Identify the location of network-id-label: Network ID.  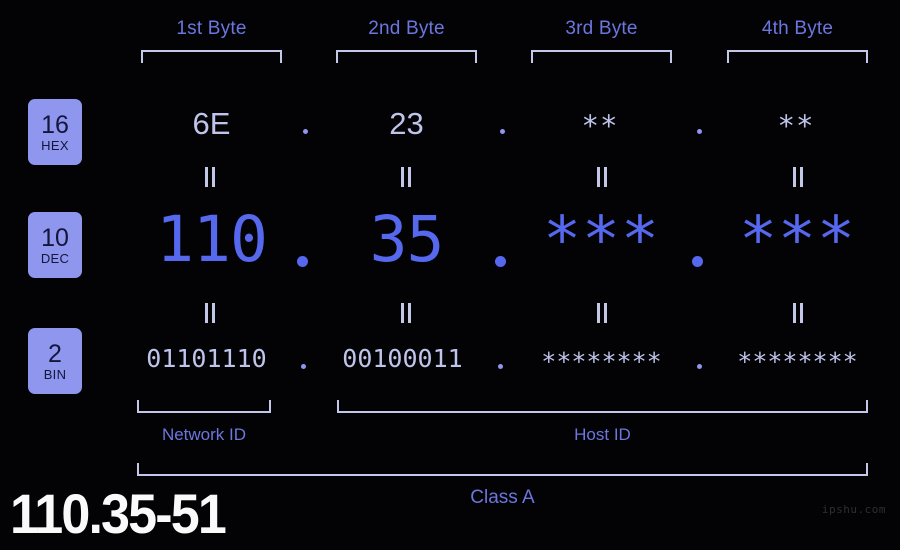
(204, 434).